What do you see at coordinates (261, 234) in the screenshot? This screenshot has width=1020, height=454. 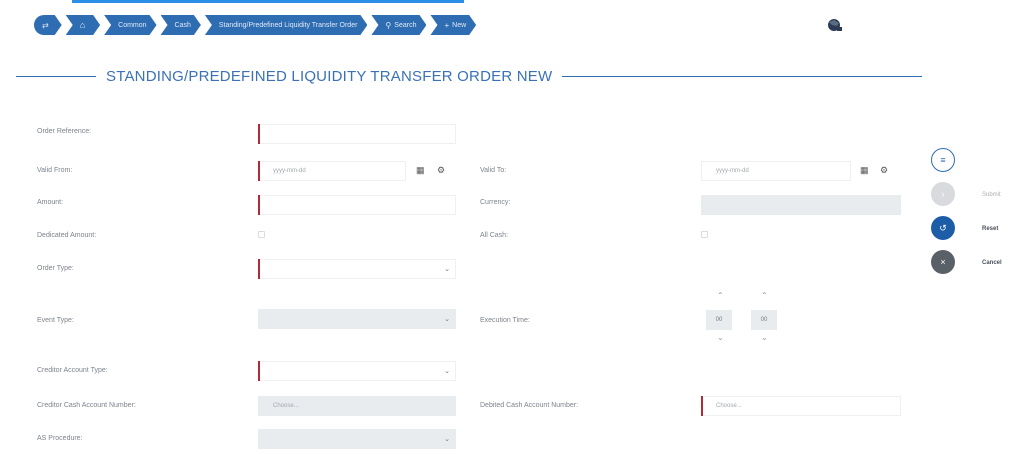 I see `dedicated-amount-checkbox` at bounding box center [261, 234].